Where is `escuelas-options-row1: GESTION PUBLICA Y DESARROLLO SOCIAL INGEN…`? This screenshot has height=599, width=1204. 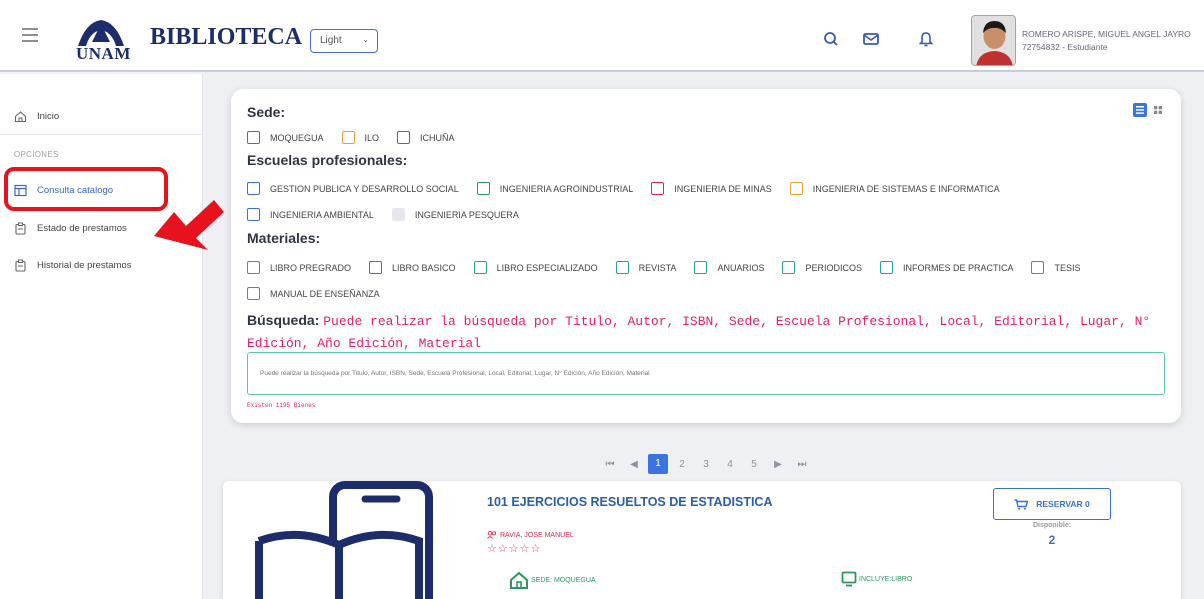
escuelas-options-row1: GESTION PUBLICA Y DESARROLLO SOCIAL INGEN… is located at coordinates (632, 188).